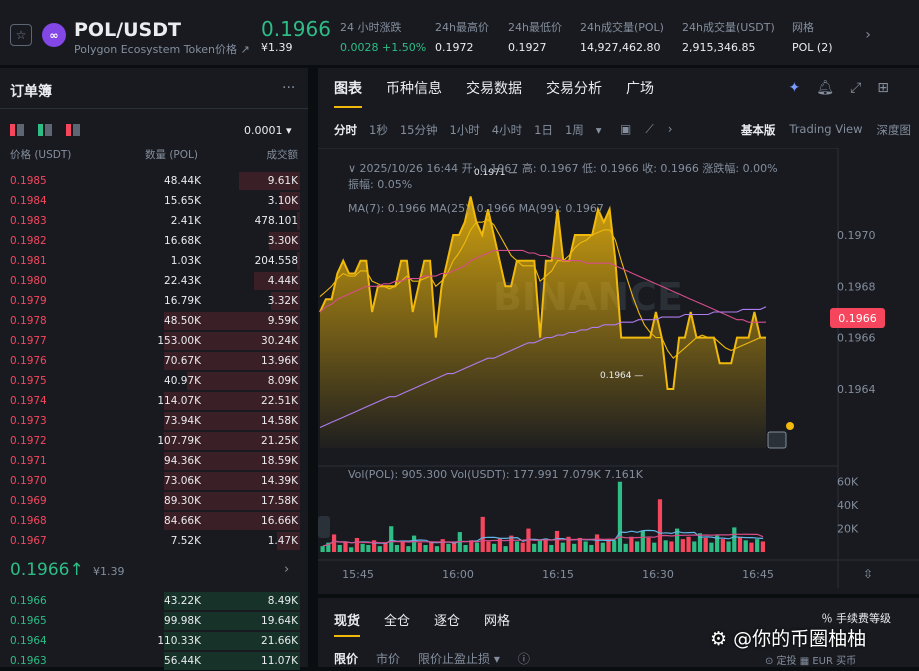 Image resolution: width=919 pixels, height=671 pixels. I want to click on chart-view-toggle: 基本版 Trading View 深度图, so click(826, 130).